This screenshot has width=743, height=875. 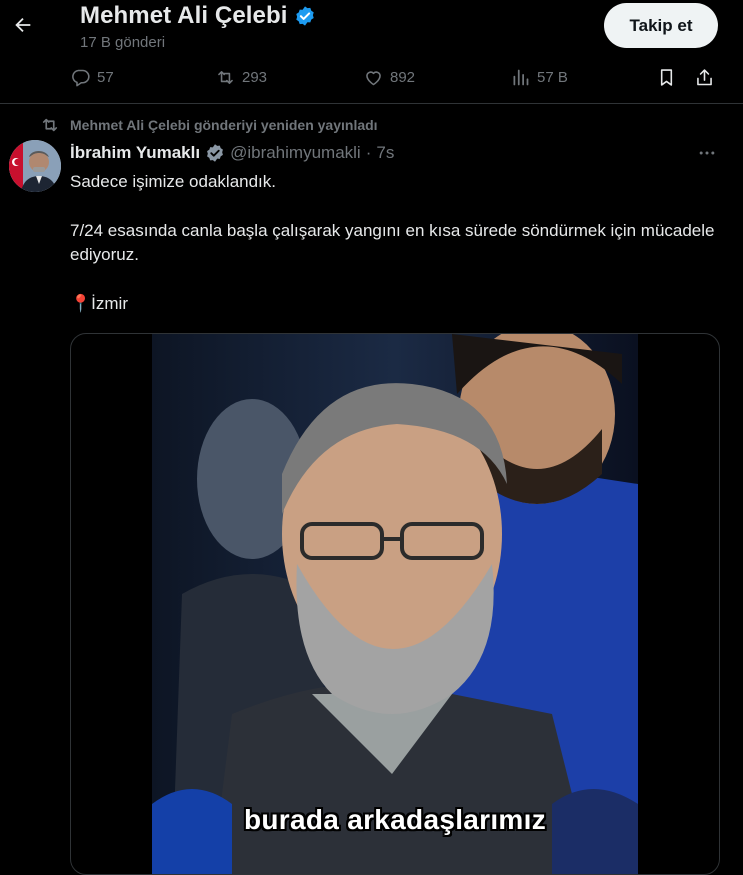 I want to click on reply-icon, so click(x=81, y=77).